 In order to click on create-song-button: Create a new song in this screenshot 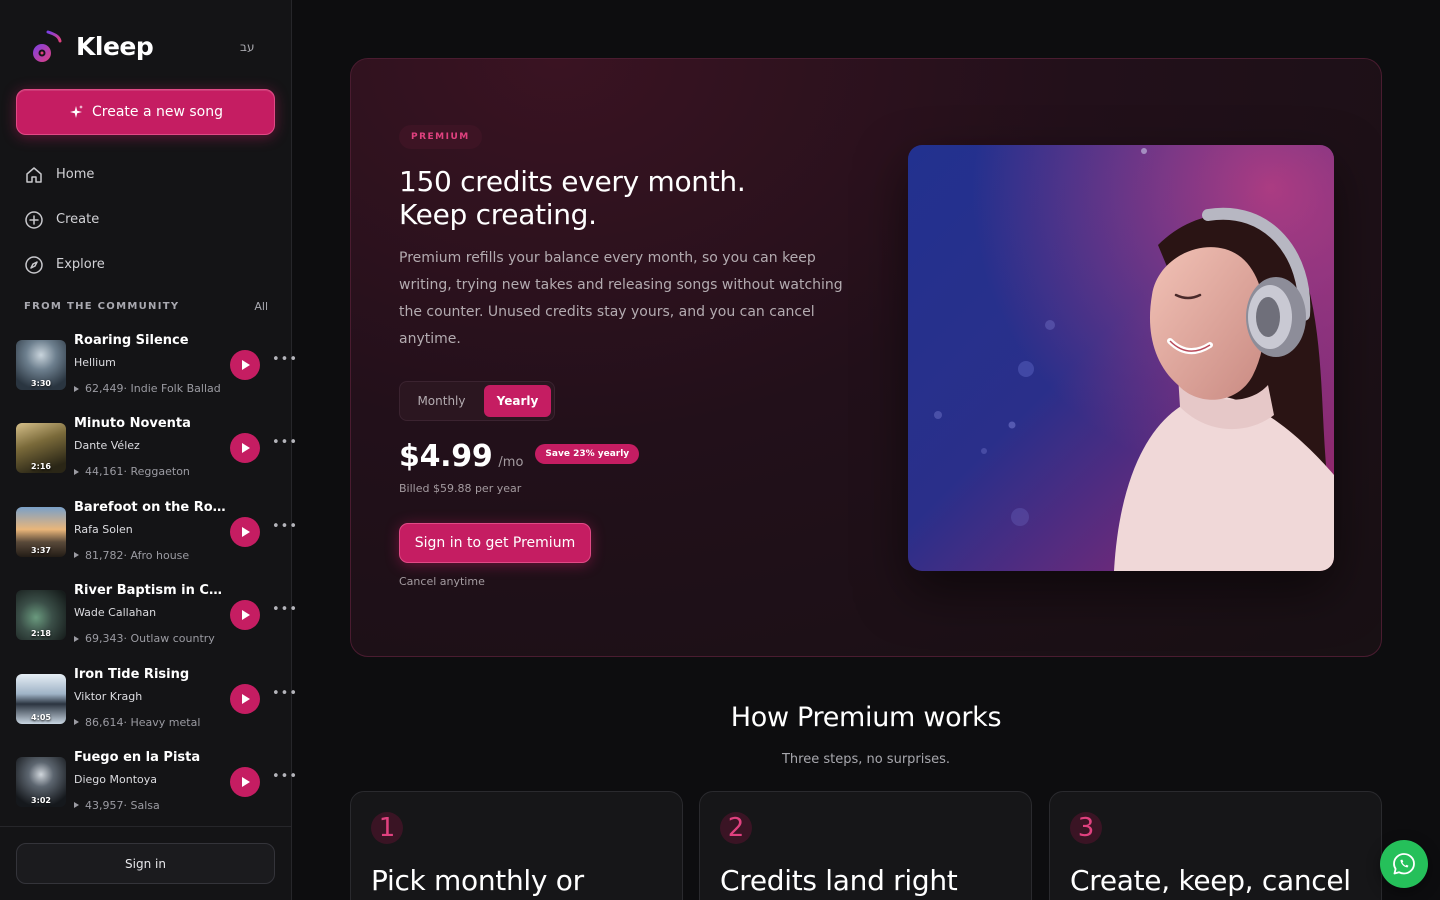, I will do `click(145, 112)`.